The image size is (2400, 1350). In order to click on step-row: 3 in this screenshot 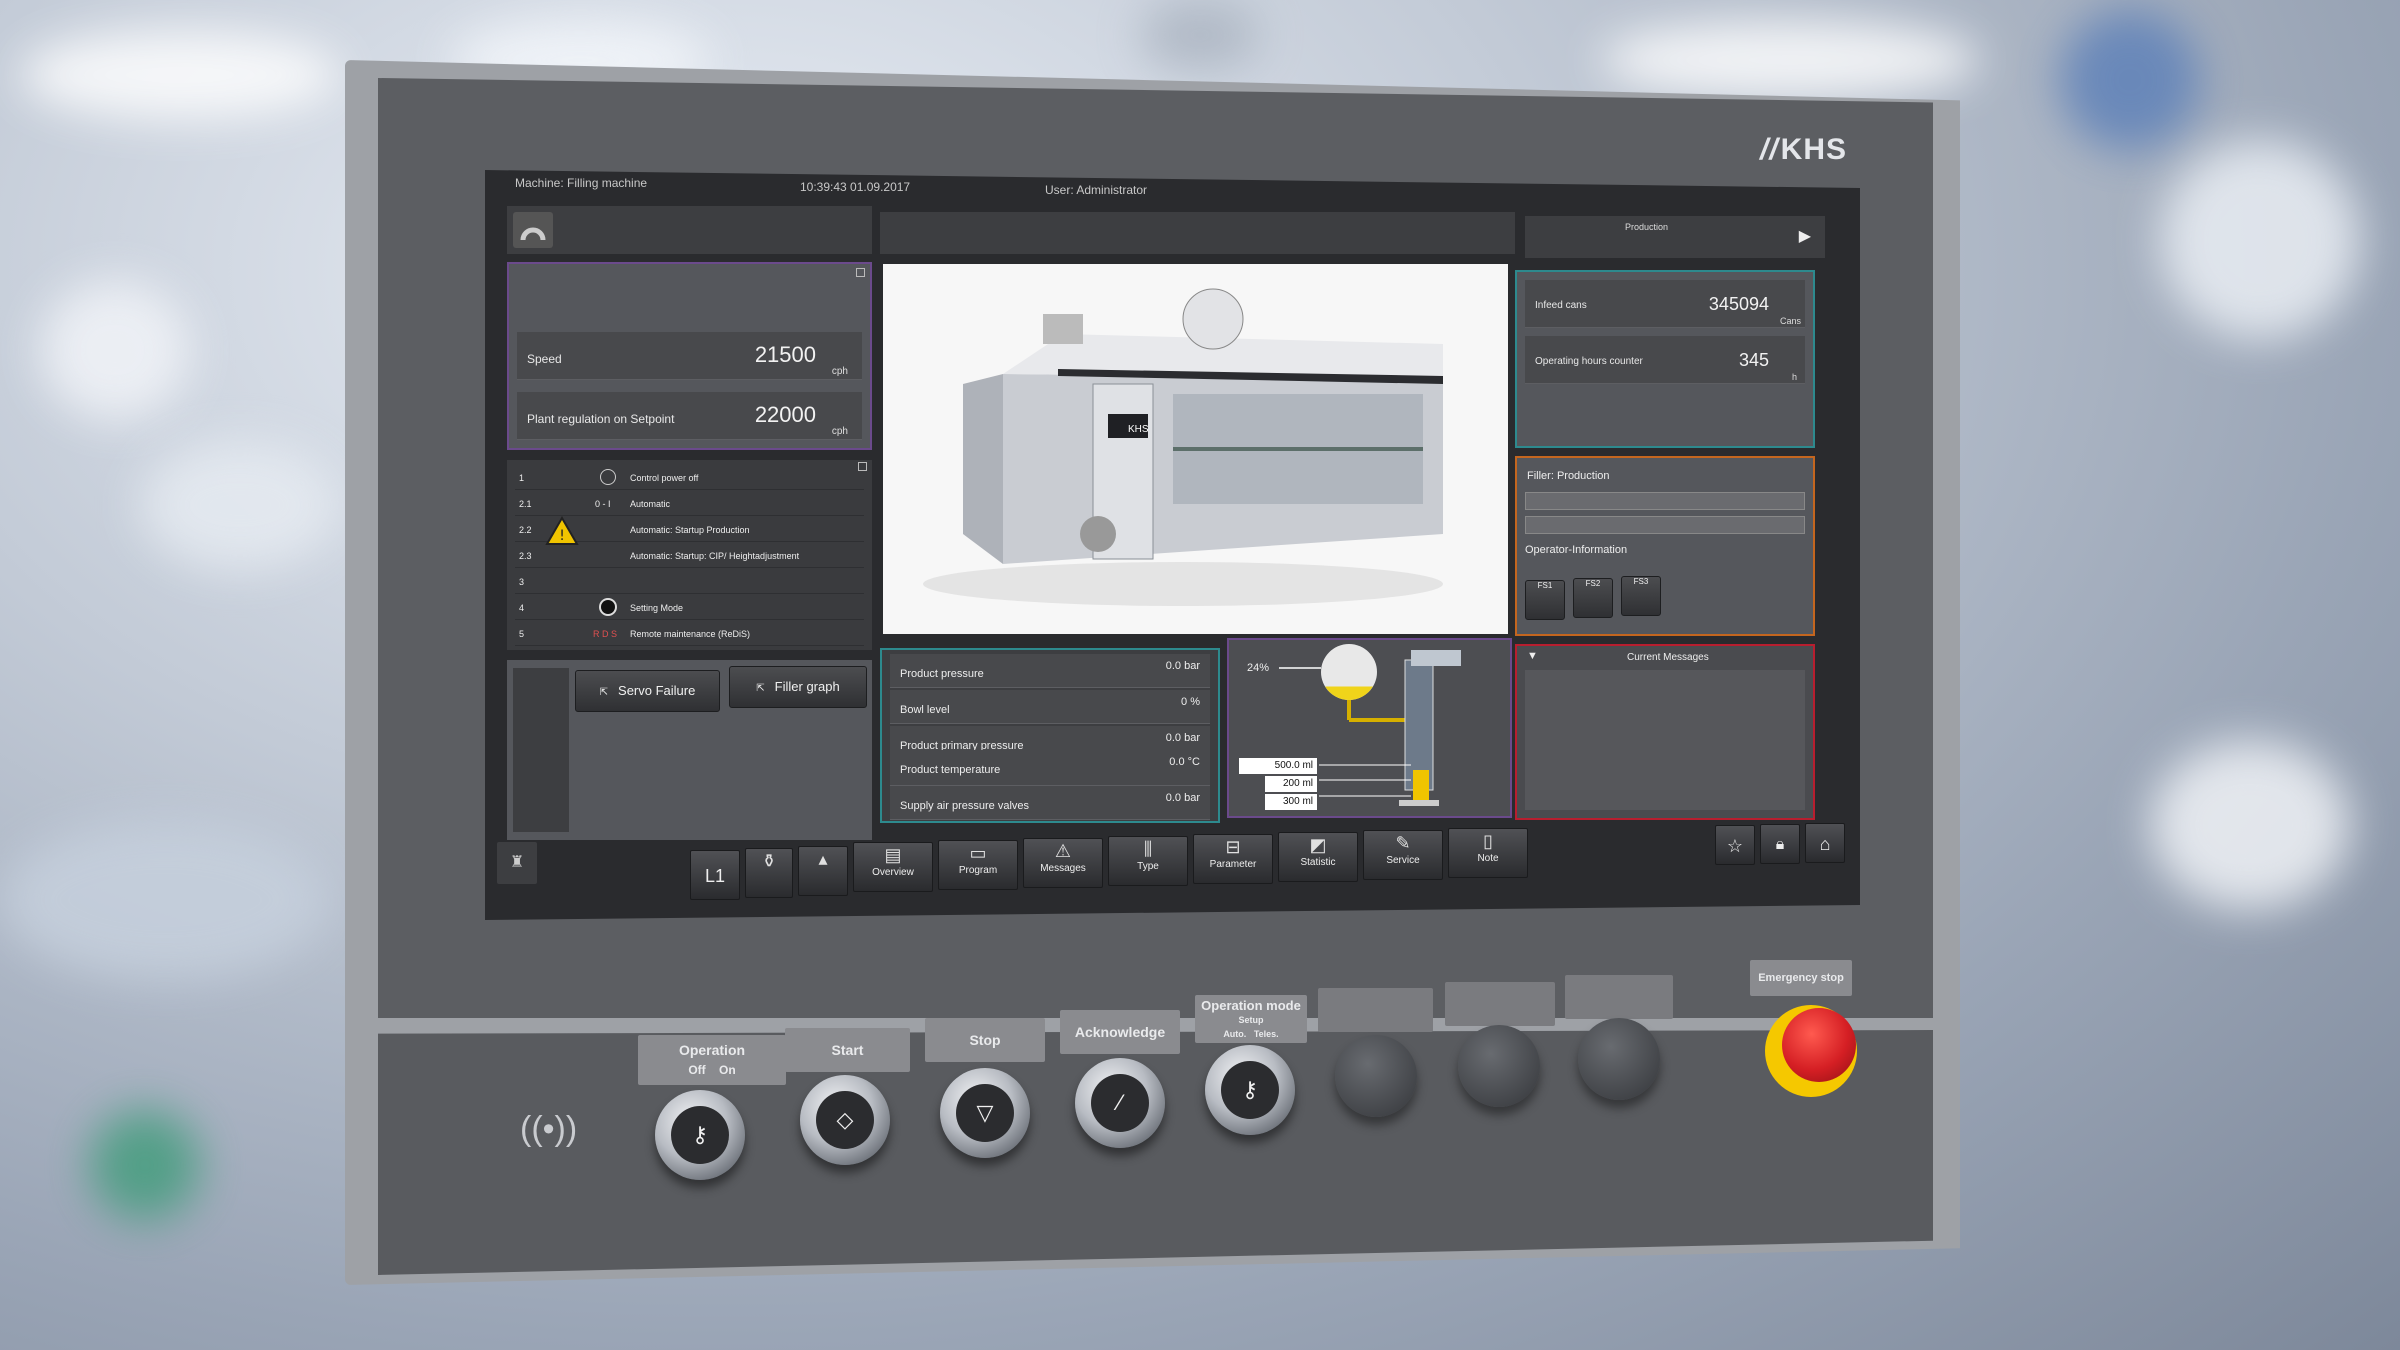, I will do `click(689, 582)`.